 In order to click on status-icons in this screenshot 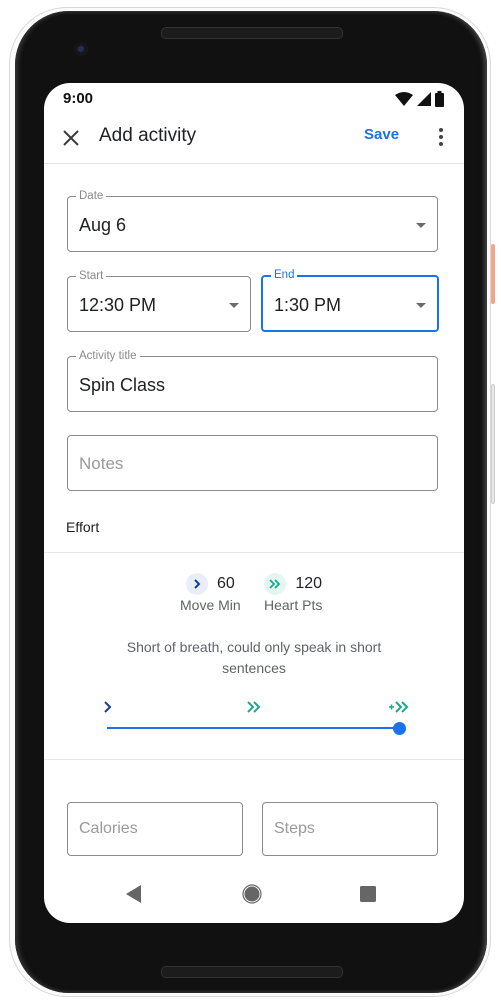, I will do `click(419, 101)`.